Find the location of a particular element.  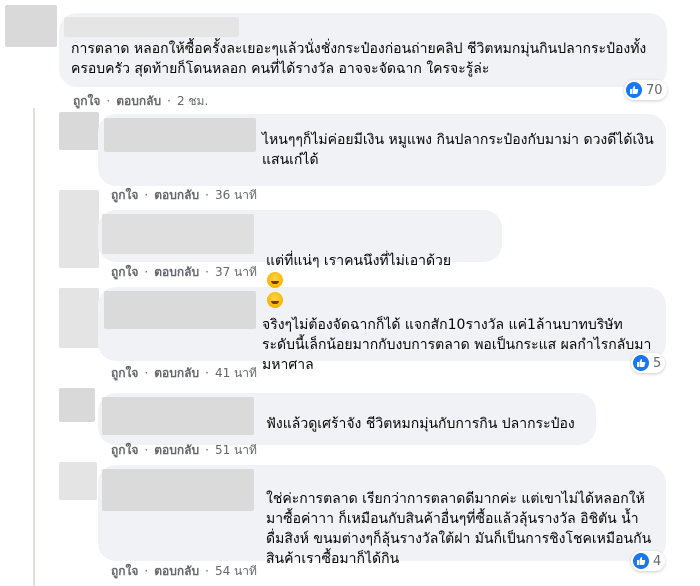

comment-actions: ถูกใจ · ตอบกลับ · 51 นาที is located at coordinates (184, 450).